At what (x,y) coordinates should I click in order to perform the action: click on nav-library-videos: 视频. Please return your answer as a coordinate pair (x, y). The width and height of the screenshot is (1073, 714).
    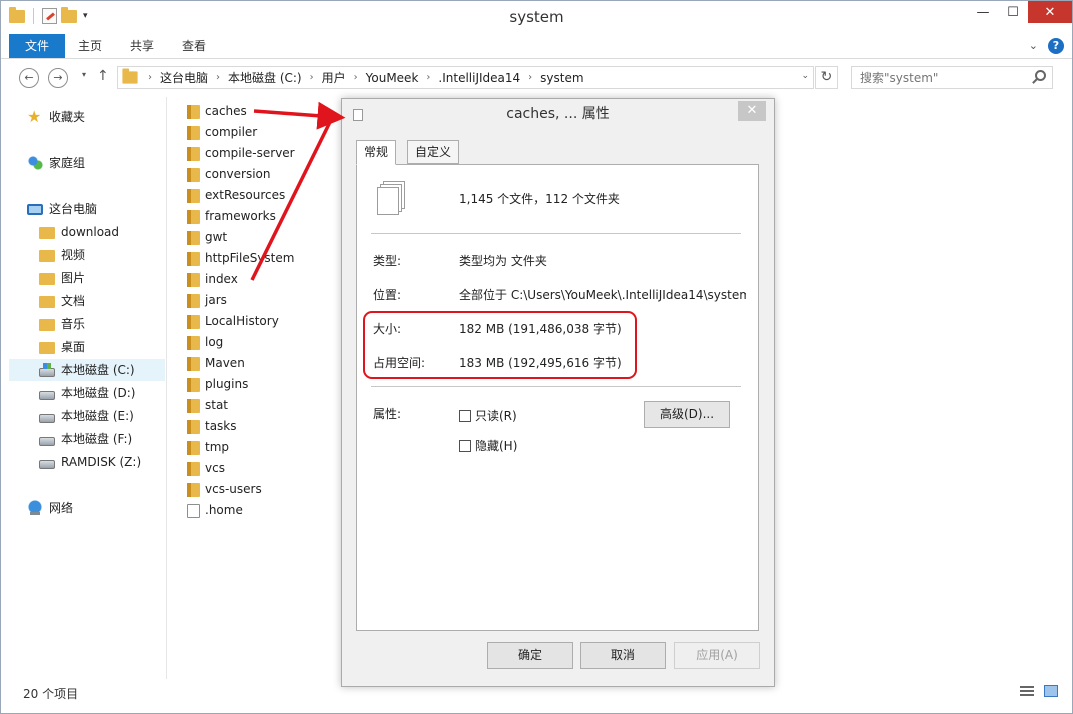
    Looking at the image, I should click on (62, 255).